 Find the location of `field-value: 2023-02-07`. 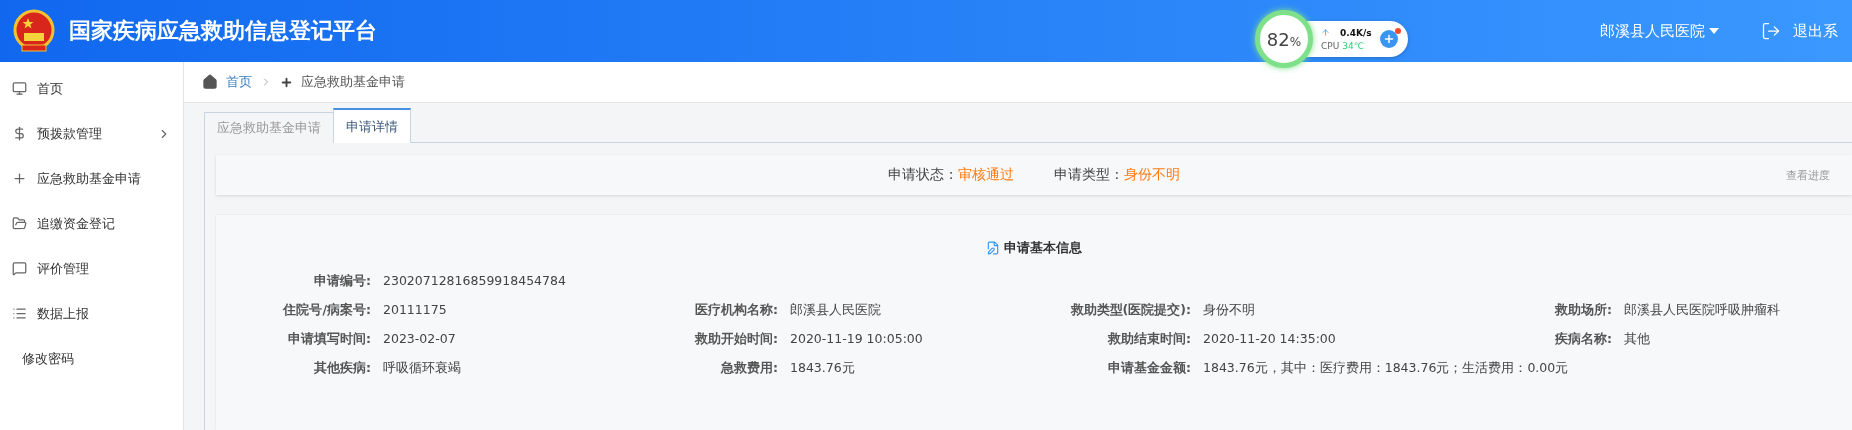

field-value: 2023-02-07 is located at coordinates (419, 339).